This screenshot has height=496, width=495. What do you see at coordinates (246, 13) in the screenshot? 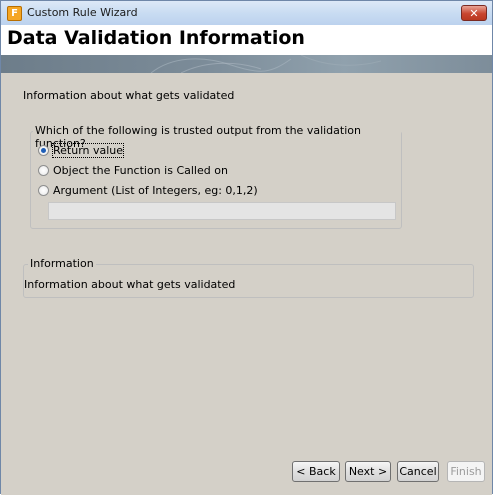
I see `title-bar: F Custom Rule Wizard ✕` at bounding box center [246, 13].